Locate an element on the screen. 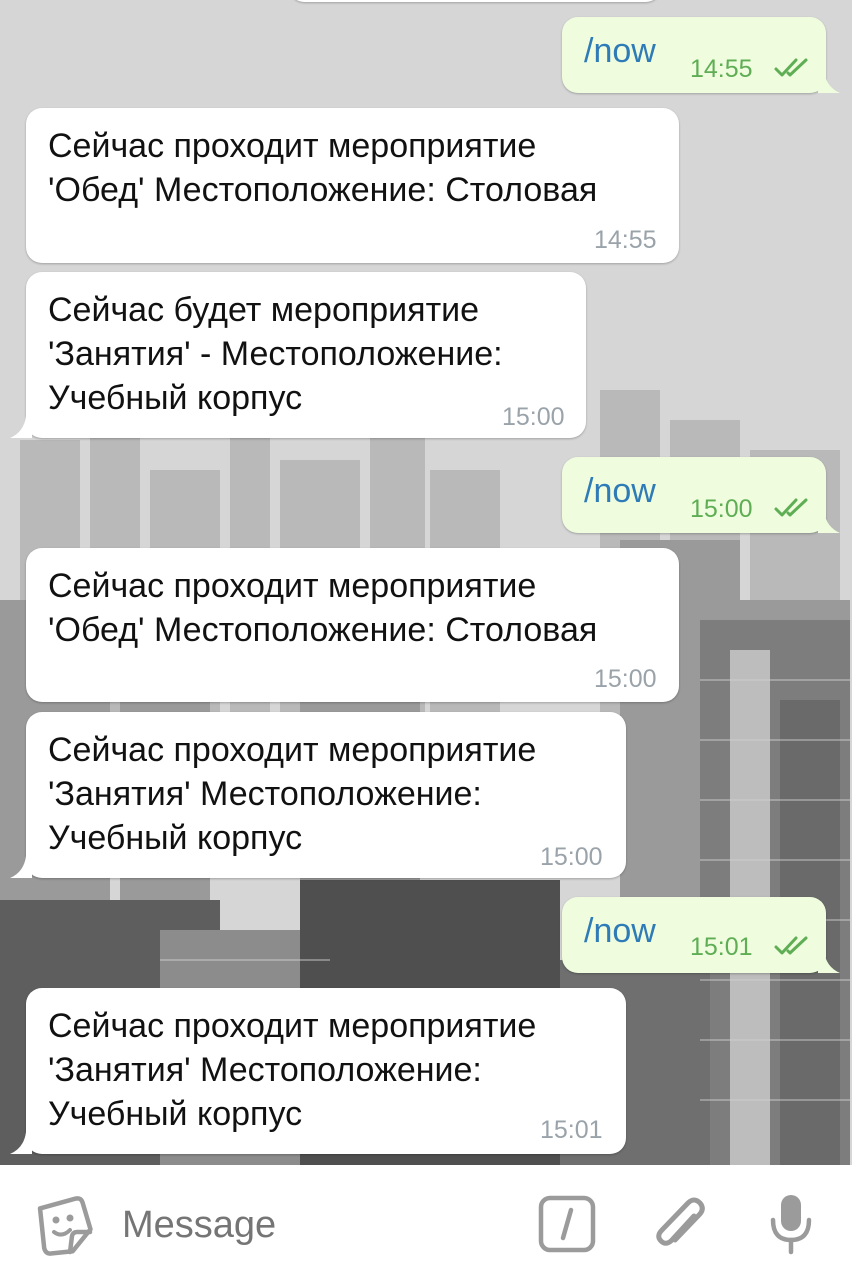 The width and height of the screenshot is (852, 1280). outgoing-message: /now 14:55 is located at coordinates (694, 55).